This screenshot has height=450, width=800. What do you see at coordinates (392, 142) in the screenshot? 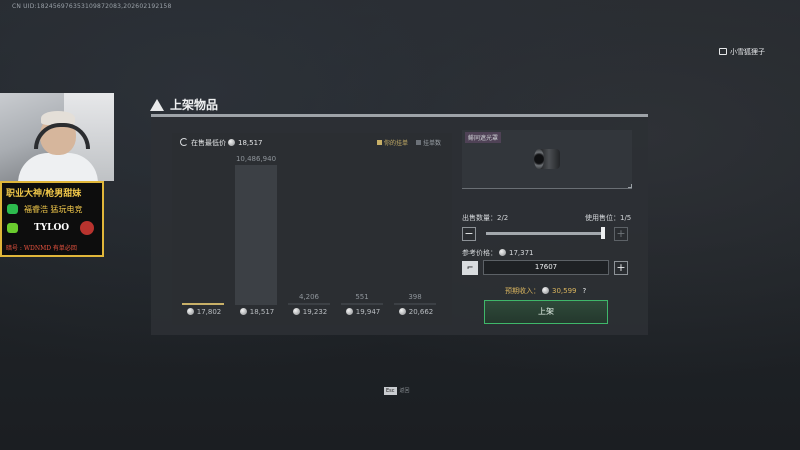
I see `legend-mine: 你的挂单` at bounding box center [392, 142].